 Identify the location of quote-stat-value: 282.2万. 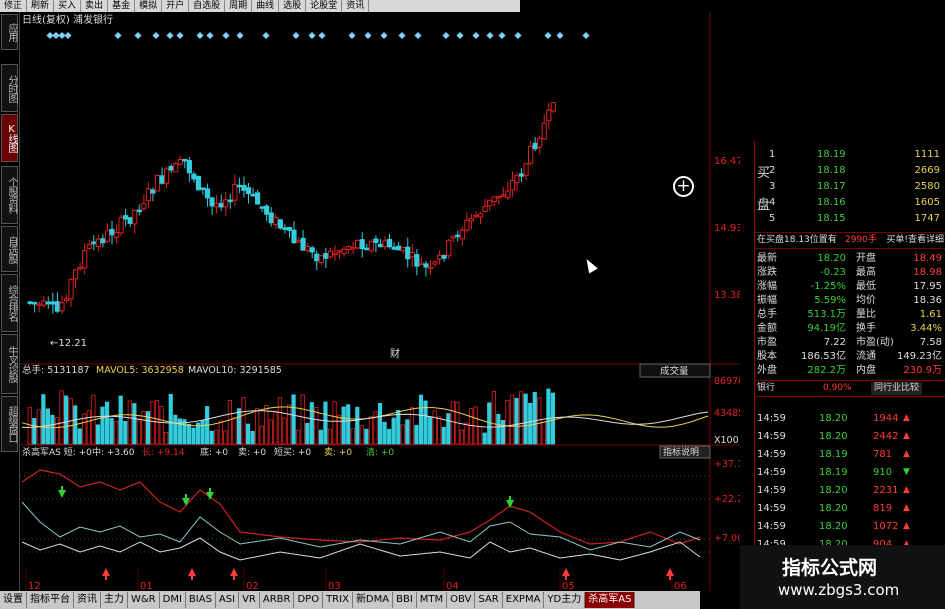
(826, 370).